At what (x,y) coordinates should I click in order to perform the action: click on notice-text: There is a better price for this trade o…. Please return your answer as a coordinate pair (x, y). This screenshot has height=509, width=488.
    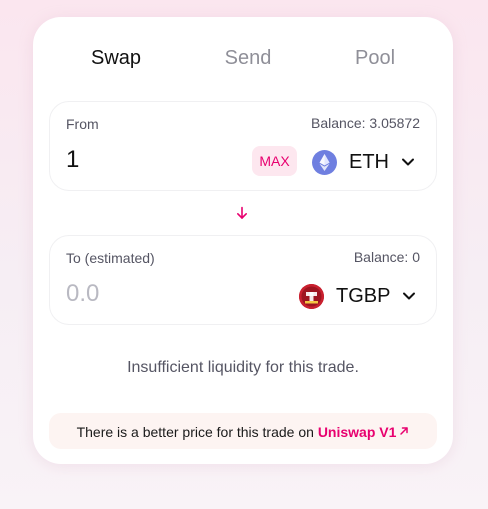
    Looking at the image, I should click on (197, 432).